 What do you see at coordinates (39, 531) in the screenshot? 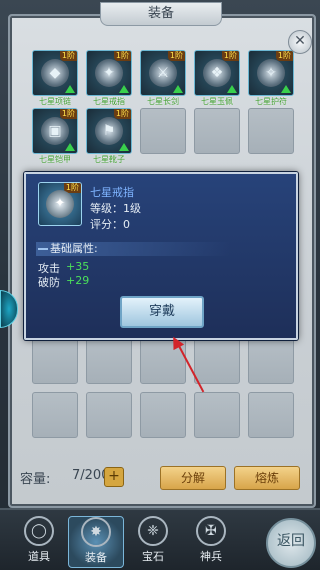
I see `ring-tab-icon: ◯` at bounding box center [39, 531].